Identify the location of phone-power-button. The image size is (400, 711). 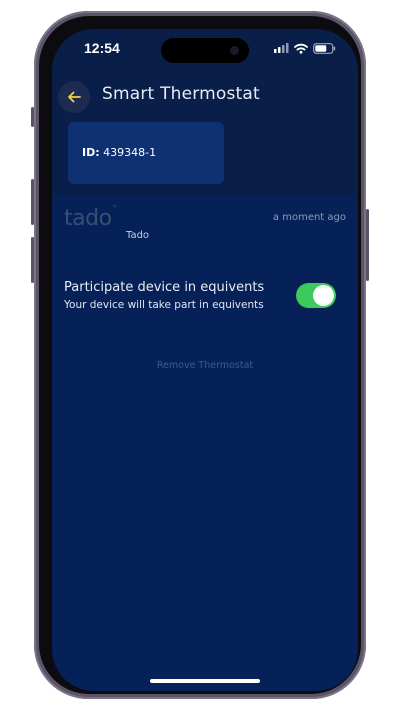
(367, 245).